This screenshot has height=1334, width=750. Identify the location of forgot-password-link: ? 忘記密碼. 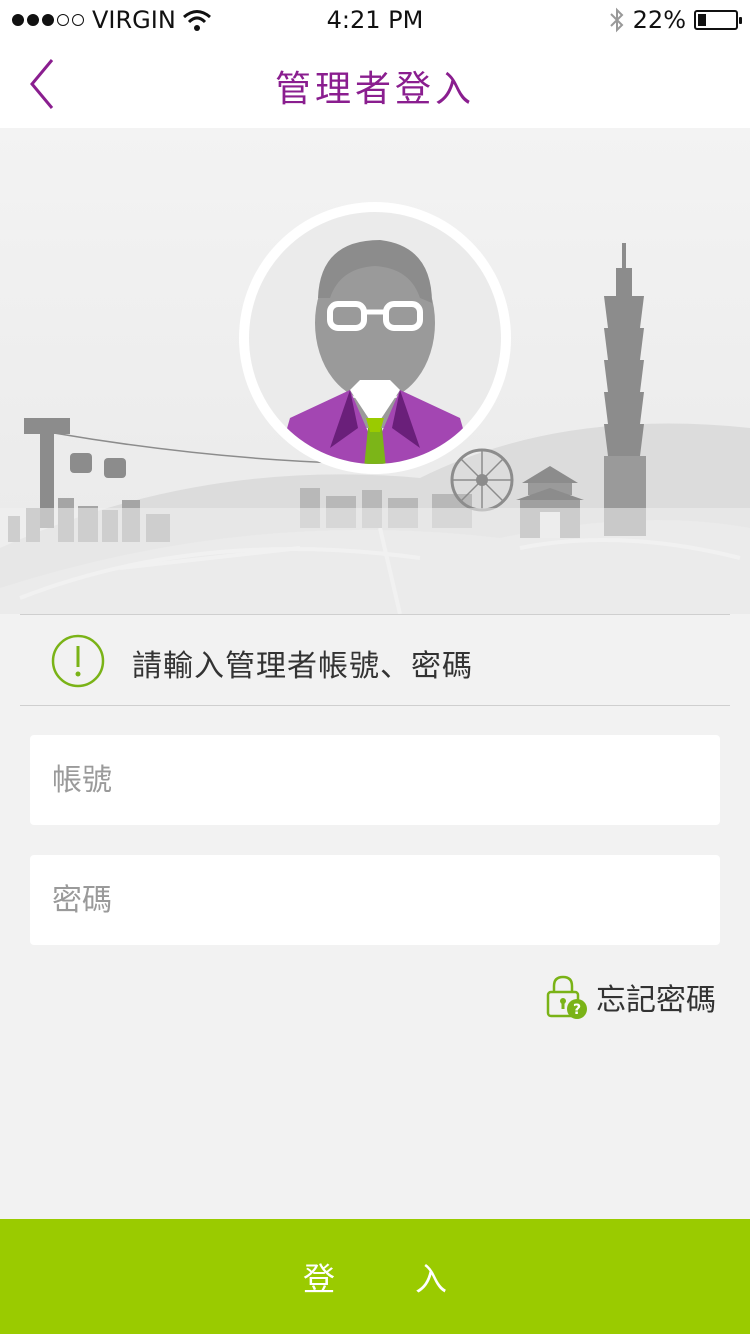
(630, 997).